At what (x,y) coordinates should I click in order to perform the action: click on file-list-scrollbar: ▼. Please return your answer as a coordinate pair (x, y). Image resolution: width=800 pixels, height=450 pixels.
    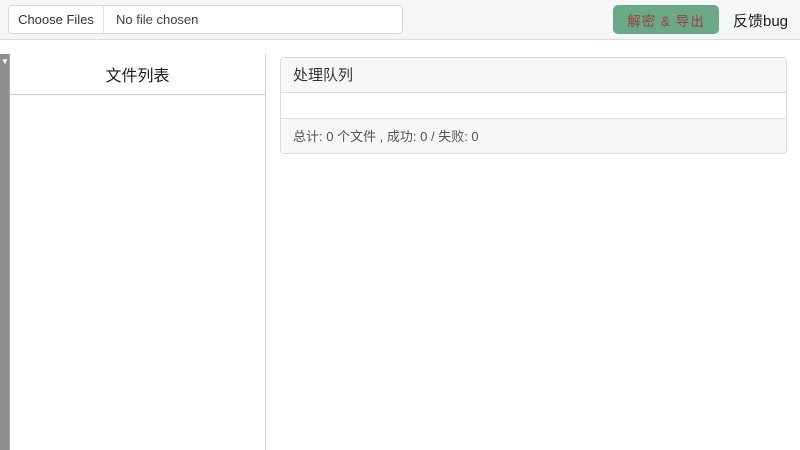
    Looking at the image, I should click on (5, 252).